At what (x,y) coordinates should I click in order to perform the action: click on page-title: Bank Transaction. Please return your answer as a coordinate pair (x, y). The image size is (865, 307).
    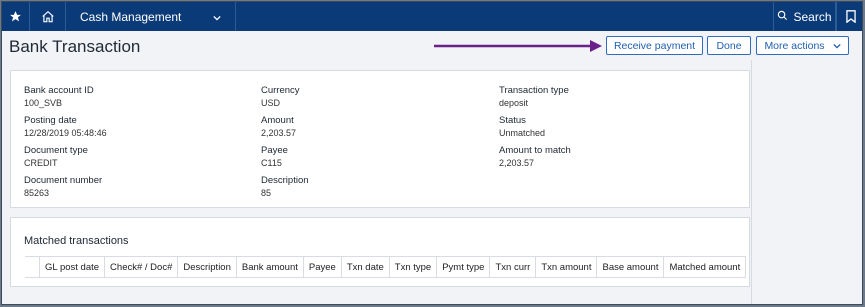
    Looking at the image, I should click on (75, 46).